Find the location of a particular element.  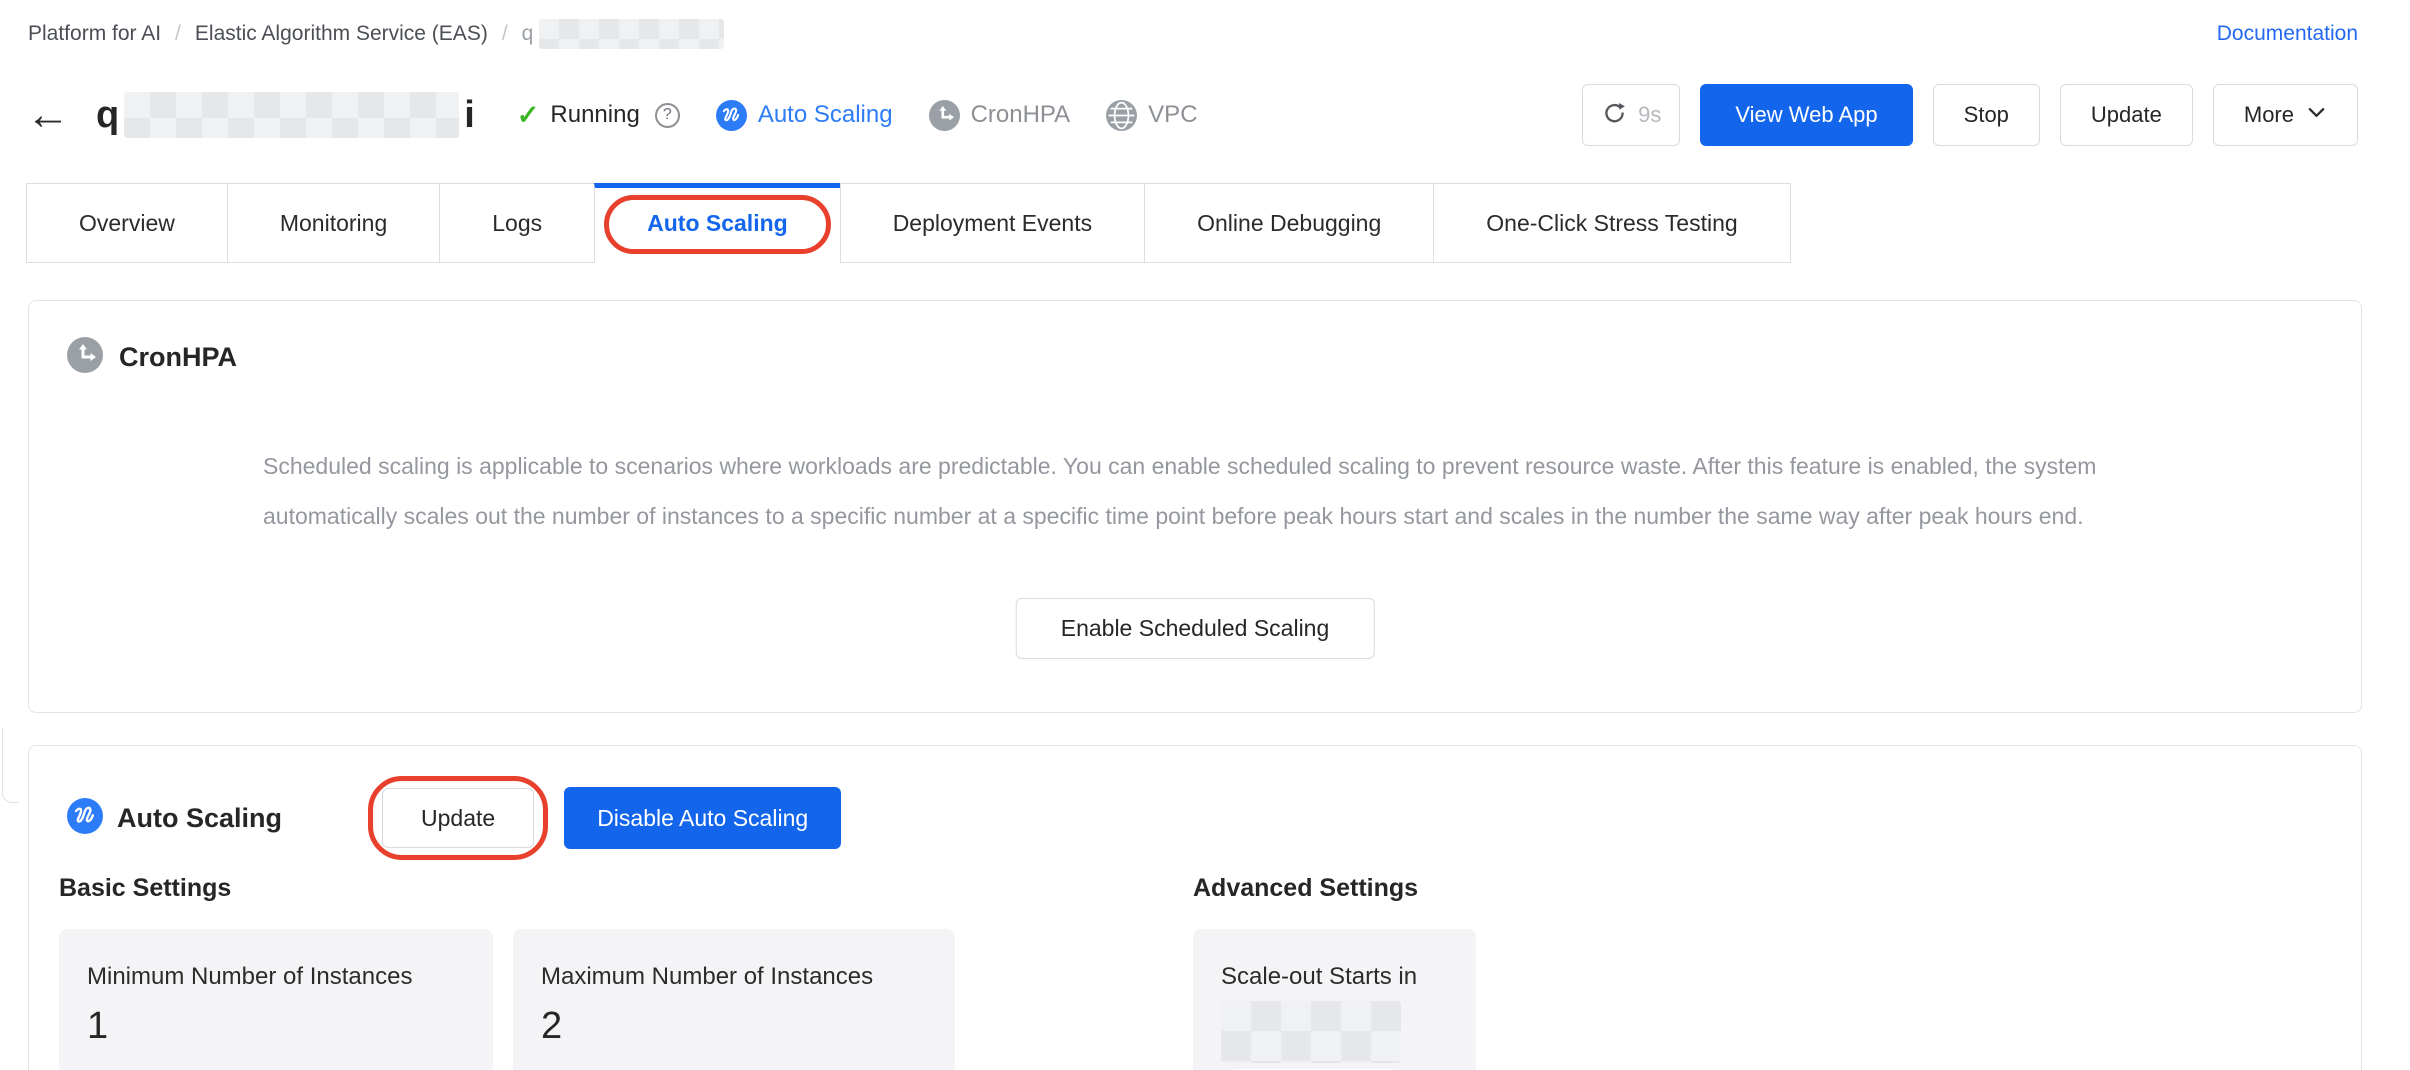

update-auto-scaling-button: Update is located at coordinates (458, 818).